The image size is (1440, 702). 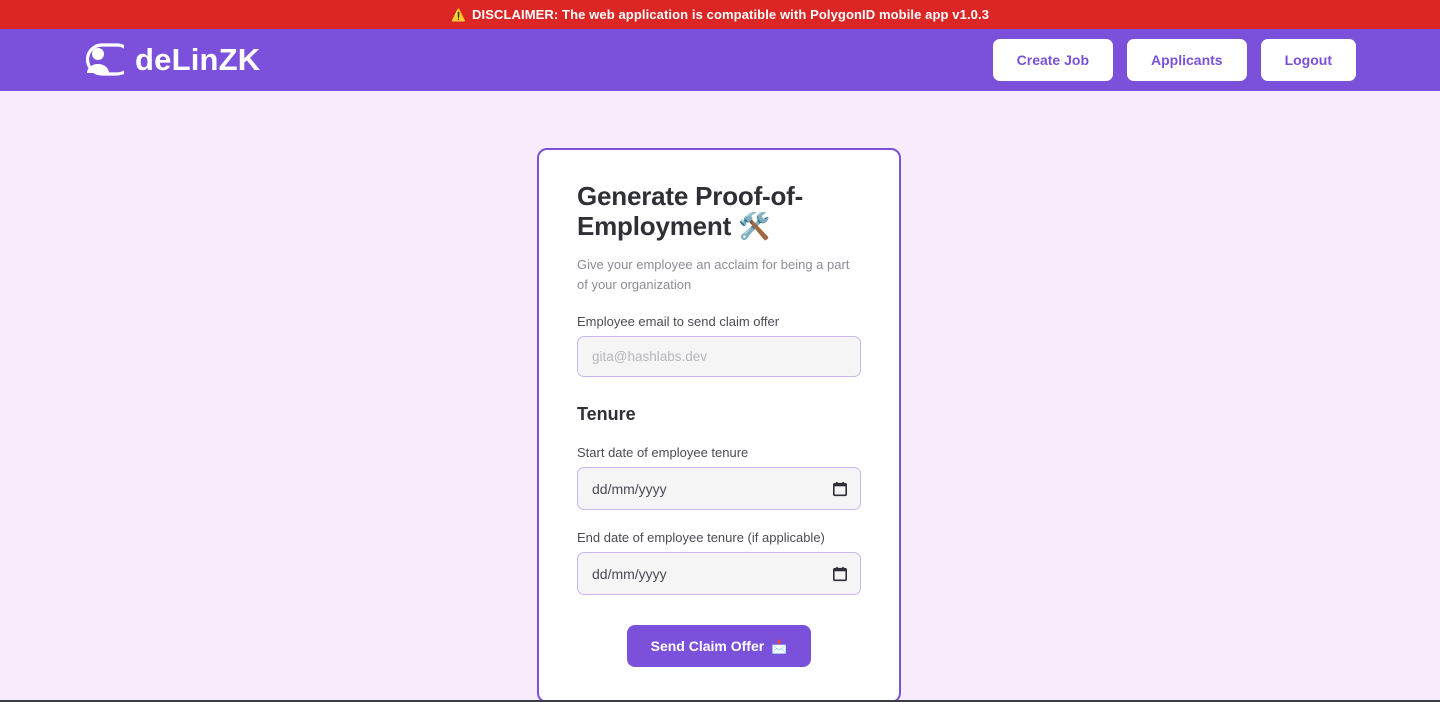 I want to click on start-date-label: Start date of employee tenure, so click(x=663, y=453).